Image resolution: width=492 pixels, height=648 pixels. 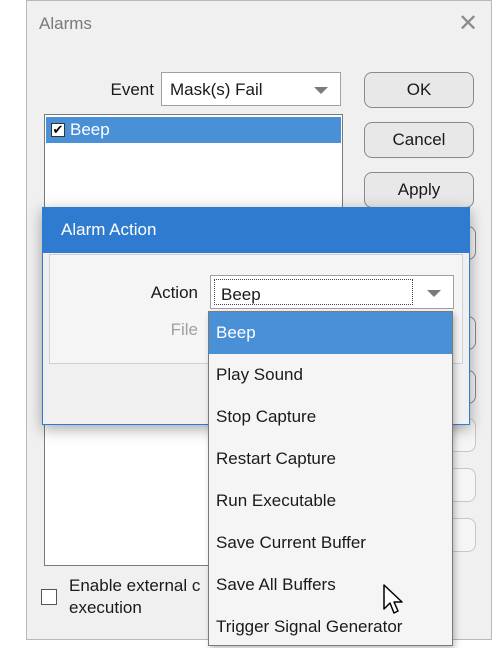 I want to click on list-item: ✔ Beep, so click(x=193, y=130).